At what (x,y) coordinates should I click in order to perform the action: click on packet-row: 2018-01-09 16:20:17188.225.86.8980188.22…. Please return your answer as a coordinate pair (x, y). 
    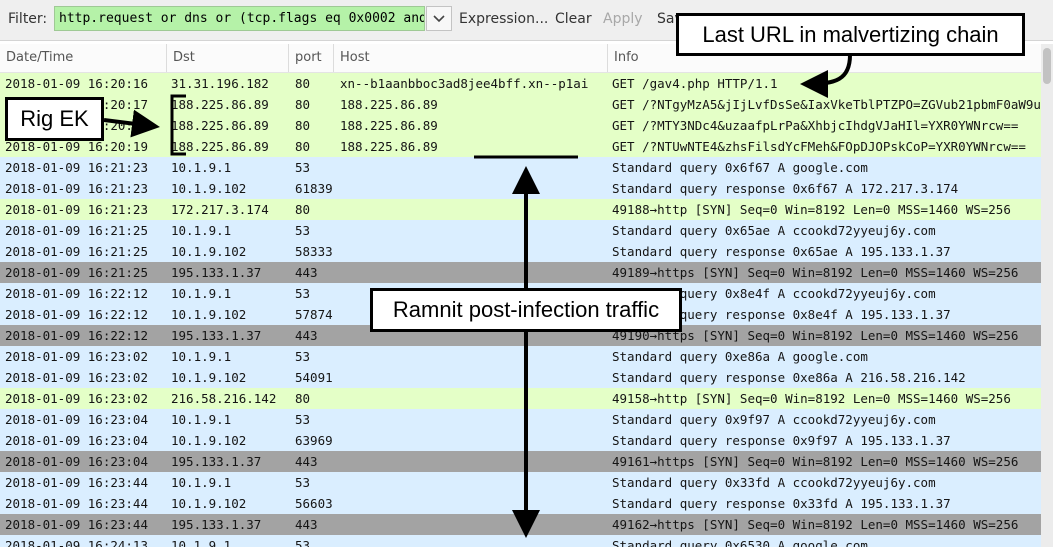
    Looking at the image, I should click on (526, 104).